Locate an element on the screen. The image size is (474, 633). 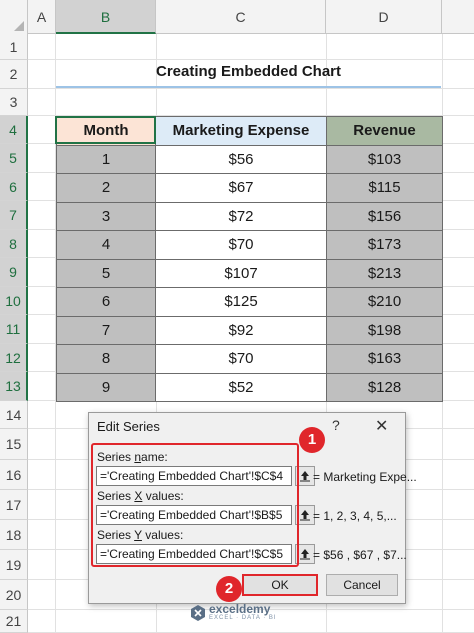
row-header-14: 14 is located at coordinates (14, 415).